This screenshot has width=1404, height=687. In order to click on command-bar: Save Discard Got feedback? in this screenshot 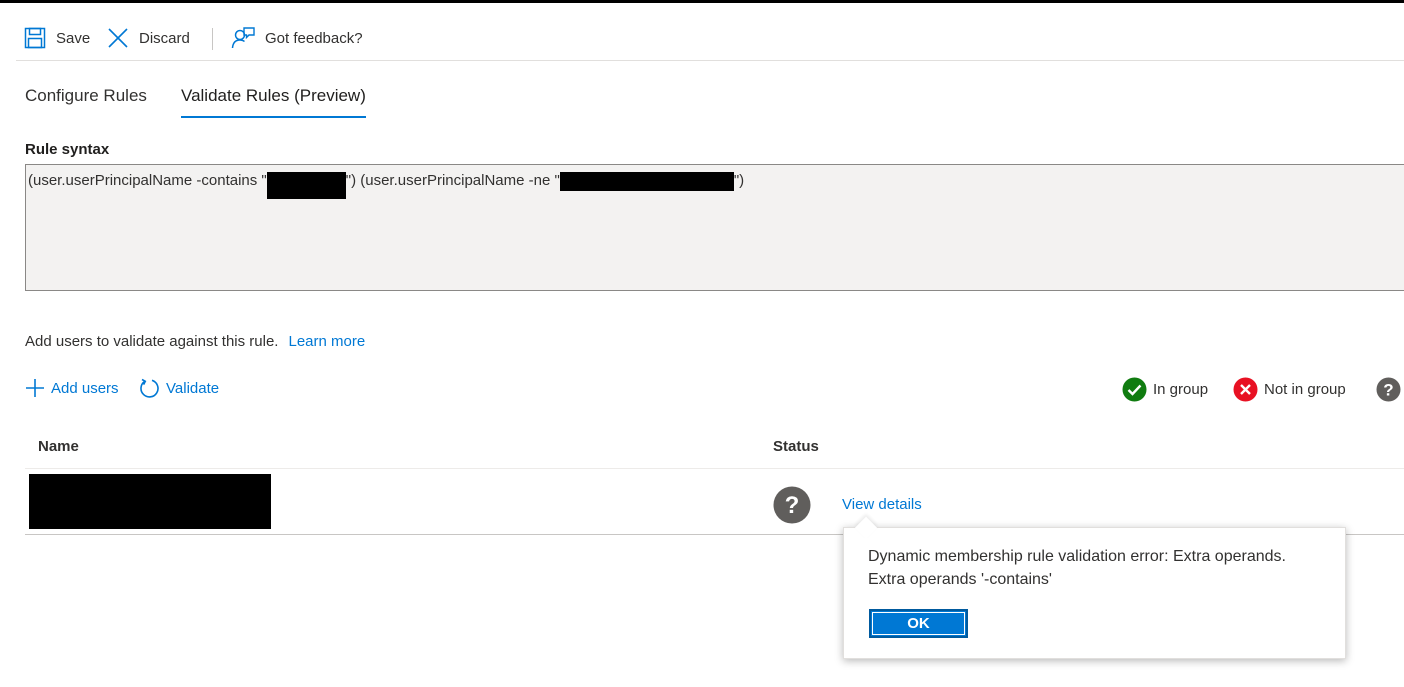, I will do `click(710, 32)`.